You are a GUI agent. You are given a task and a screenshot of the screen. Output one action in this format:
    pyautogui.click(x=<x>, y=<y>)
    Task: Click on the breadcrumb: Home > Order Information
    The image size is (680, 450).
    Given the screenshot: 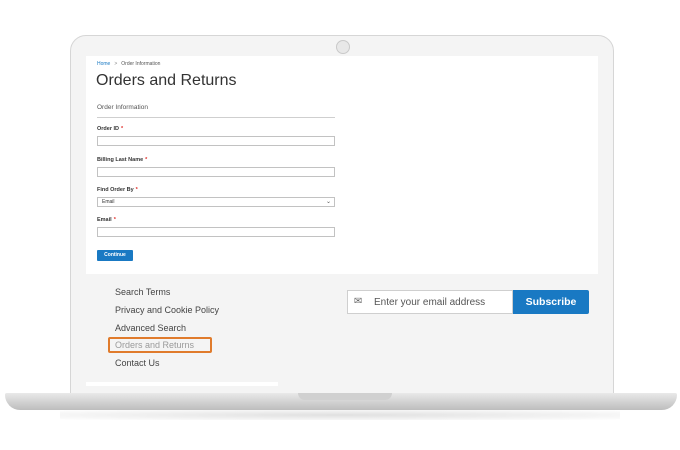 What is the action you would take?
    pyautogui.click(x=128, y=64)
    